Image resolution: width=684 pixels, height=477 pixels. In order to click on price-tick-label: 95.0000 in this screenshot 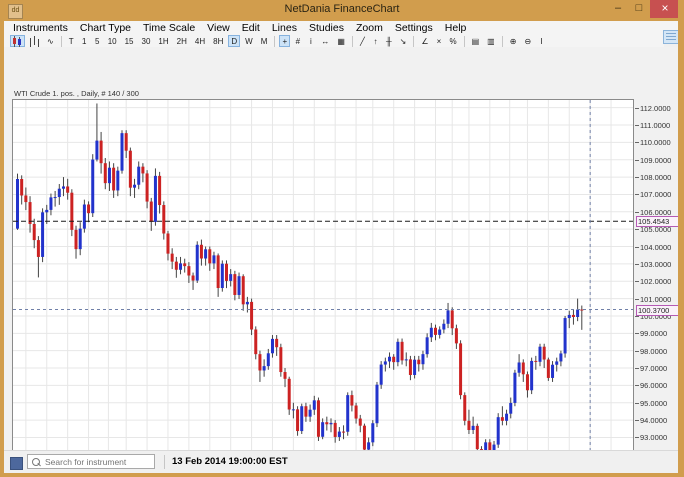, I will do `click(654, 403)`.